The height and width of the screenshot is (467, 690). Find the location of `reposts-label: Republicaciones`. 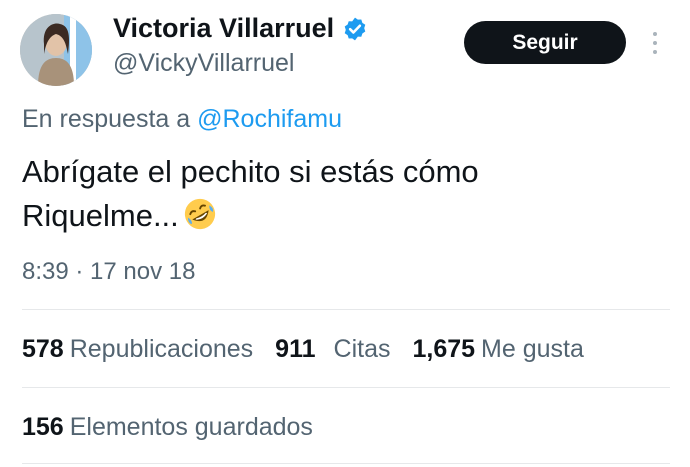

reposts-label: Republicaciones is located at coordinates (161, 349).